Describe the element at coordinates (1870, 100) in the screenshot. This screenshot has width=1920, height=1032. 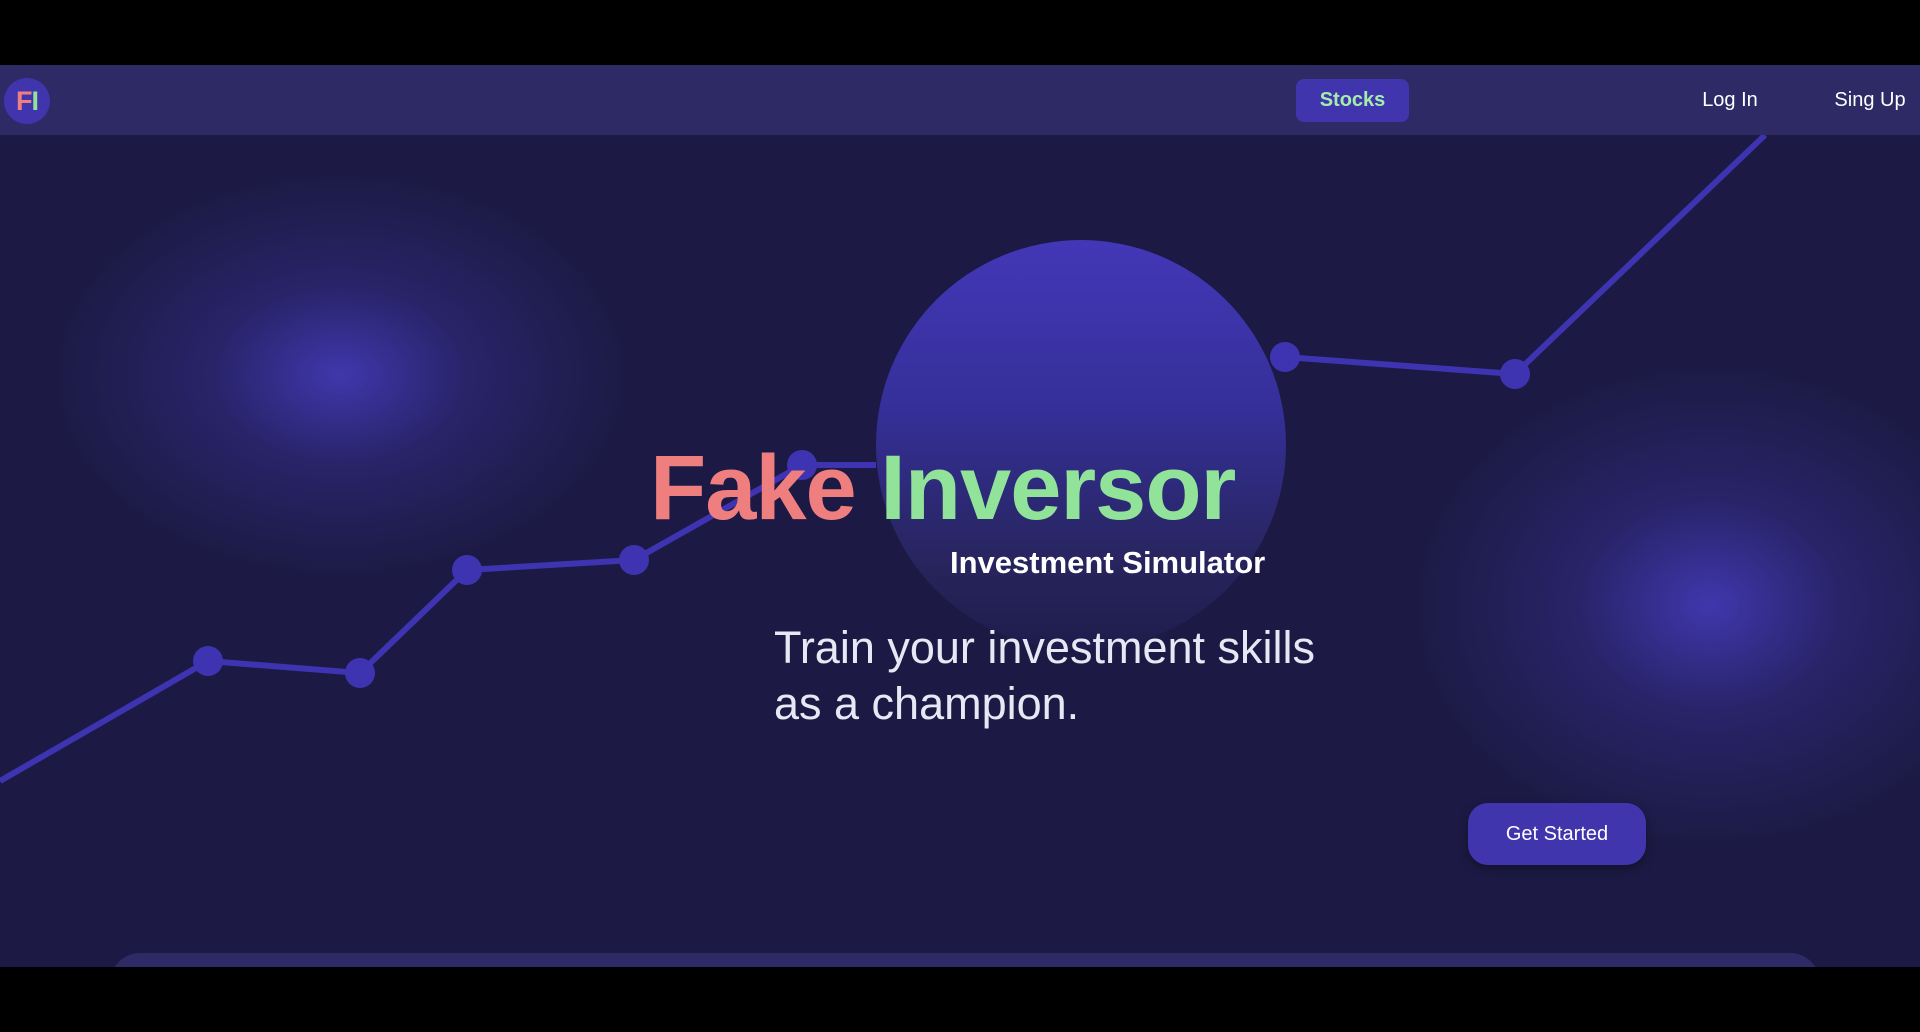
I see `nav-signup-link: Sing Up` at that location.